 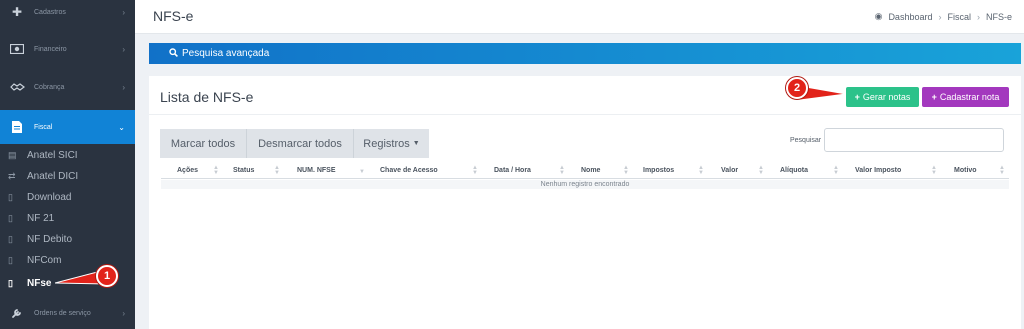 I want to click on sidebar-item-financeiro: Financeiro ›, so click(x=67, y=49).